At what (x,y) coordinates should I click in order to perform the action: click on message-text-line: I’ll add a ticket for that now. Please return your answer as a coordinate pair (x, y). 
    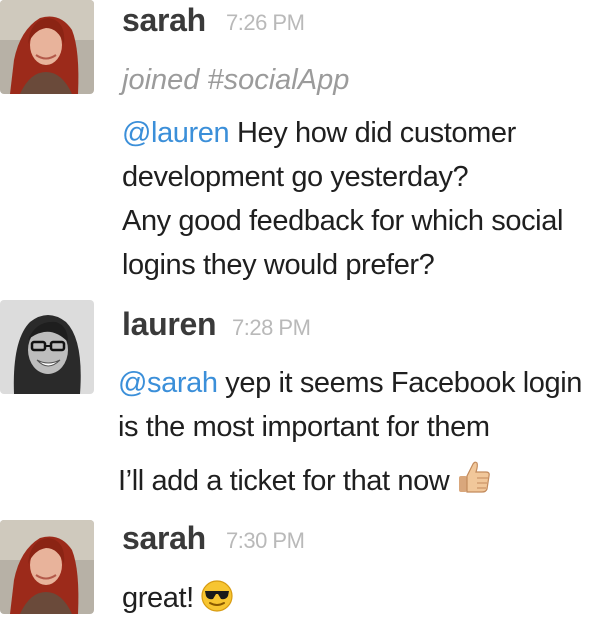
    Looking at the image, I should click on (305, 482).